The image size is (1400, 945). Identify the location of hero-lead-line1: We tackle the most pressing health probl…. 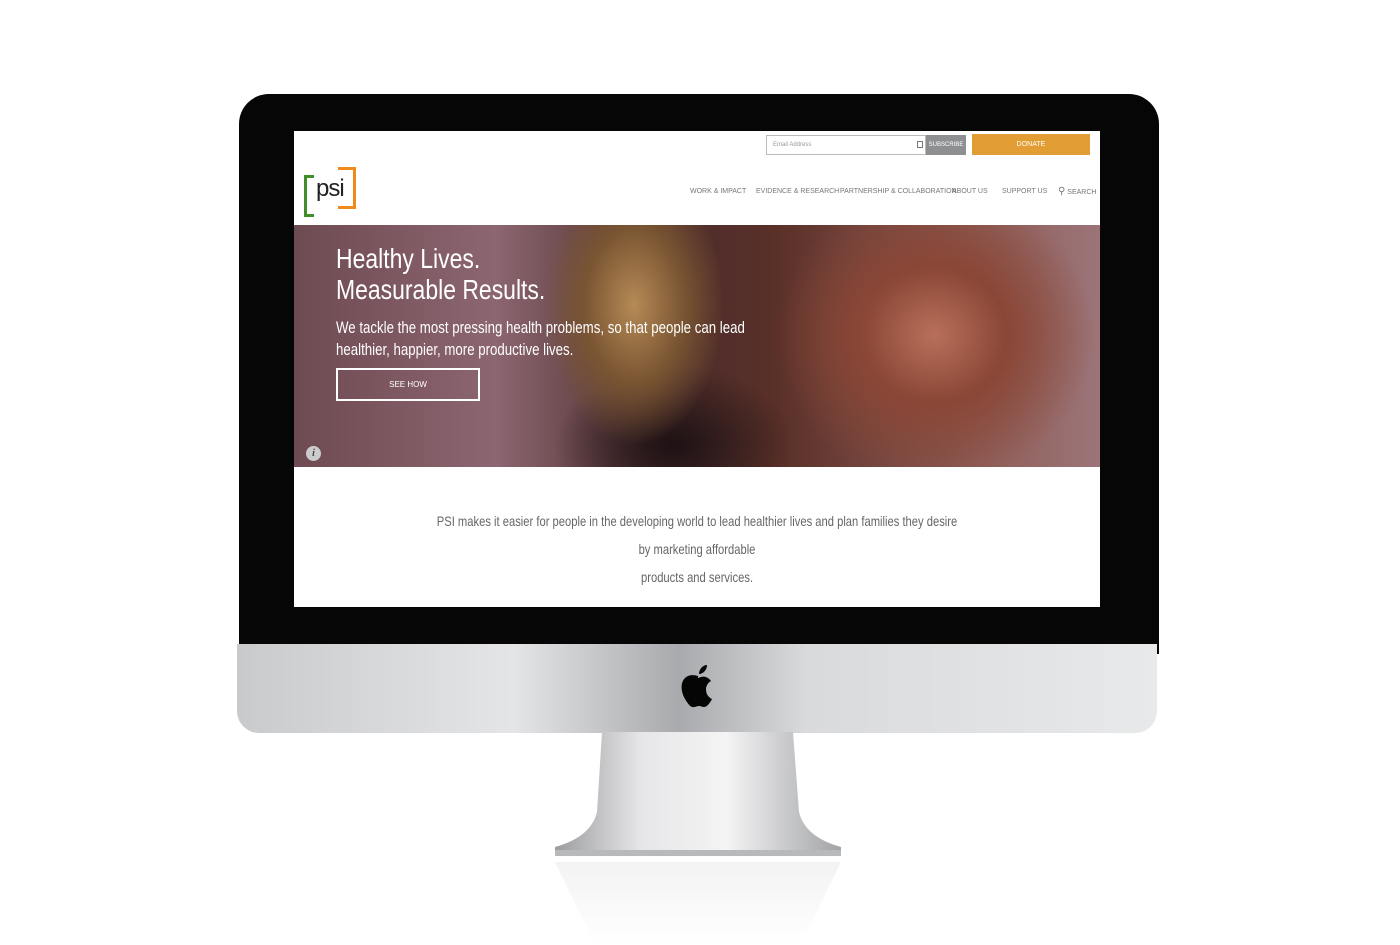
(540, 327).